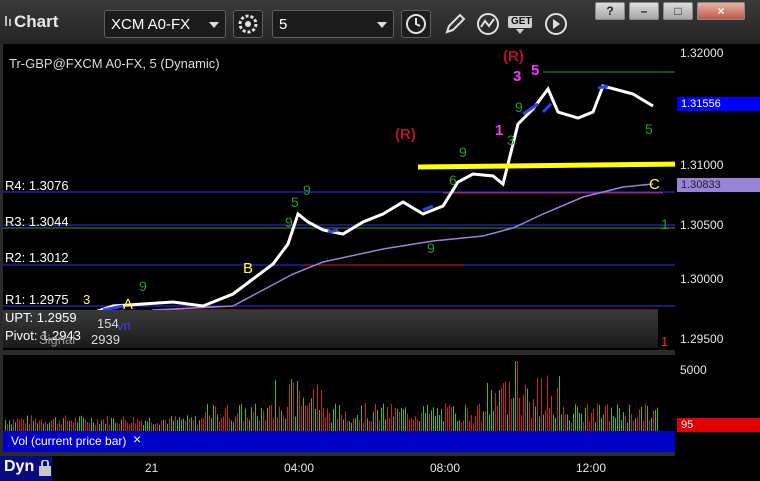 The image size is (760, 481). I want to click on symbol-select: XCM A0-FX, so click(165, 24).